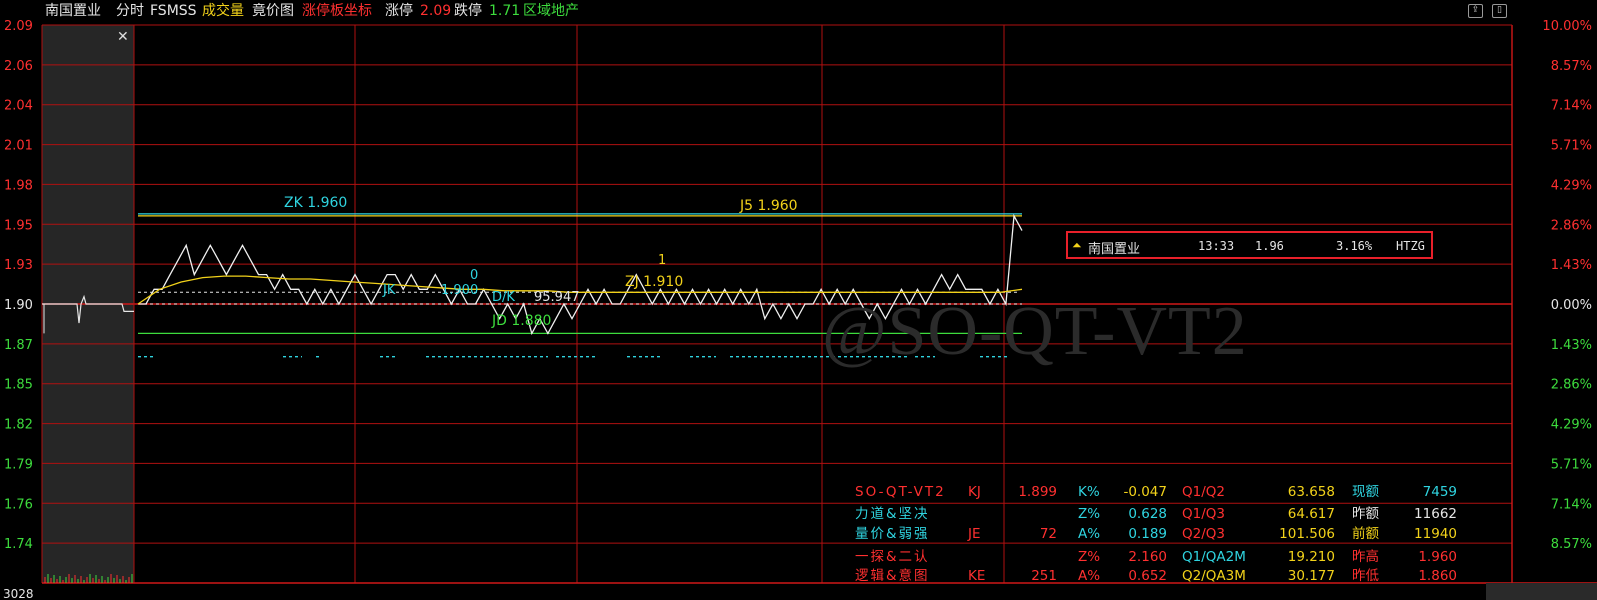 This screenshot has height=600, width=1597. Describe the element at coordinates (173, 11) in the screenshot. I see `code-label: FSMSS` at that location.